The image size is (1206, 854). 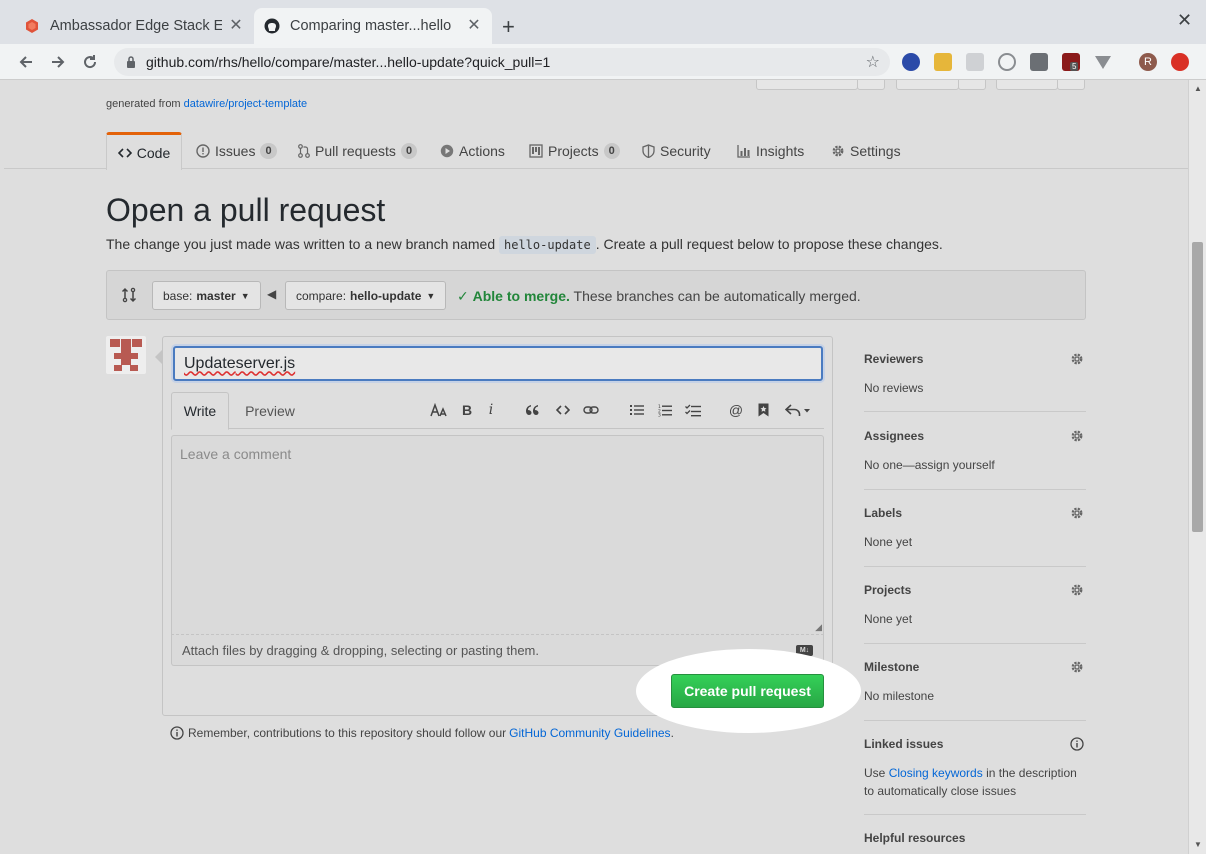 I want to click on sidebar-value: No one—assign yourself, so click(x=975, y=465).